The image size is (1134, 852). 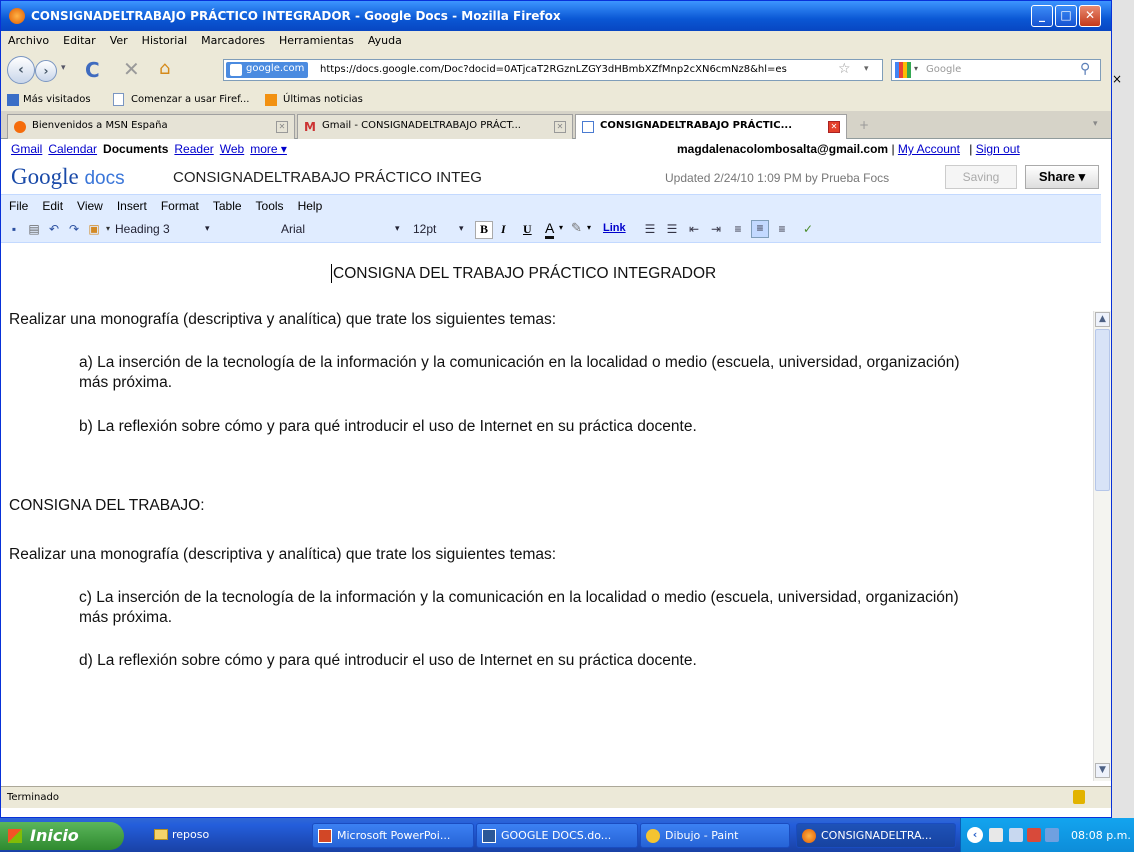 I want to click on lock-icon, so click(x=1079, y=797).